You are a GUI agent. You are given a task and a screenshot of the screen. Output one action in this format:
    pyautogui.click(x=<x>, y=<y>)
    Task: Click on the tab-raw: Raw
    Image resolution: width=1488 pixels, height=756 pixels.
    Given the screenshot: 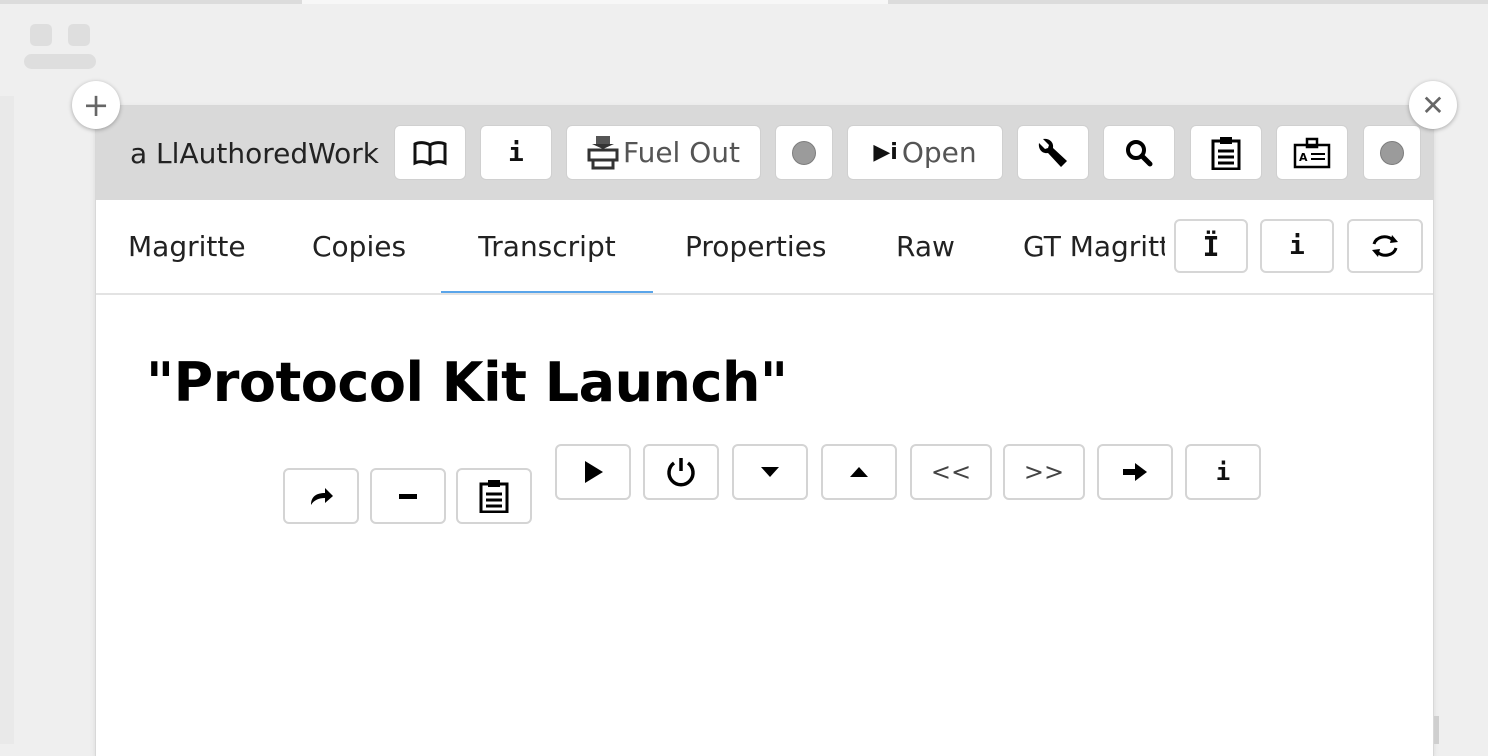 What is the action you would take?
    pyautogui.click(x=925, y=246)
    